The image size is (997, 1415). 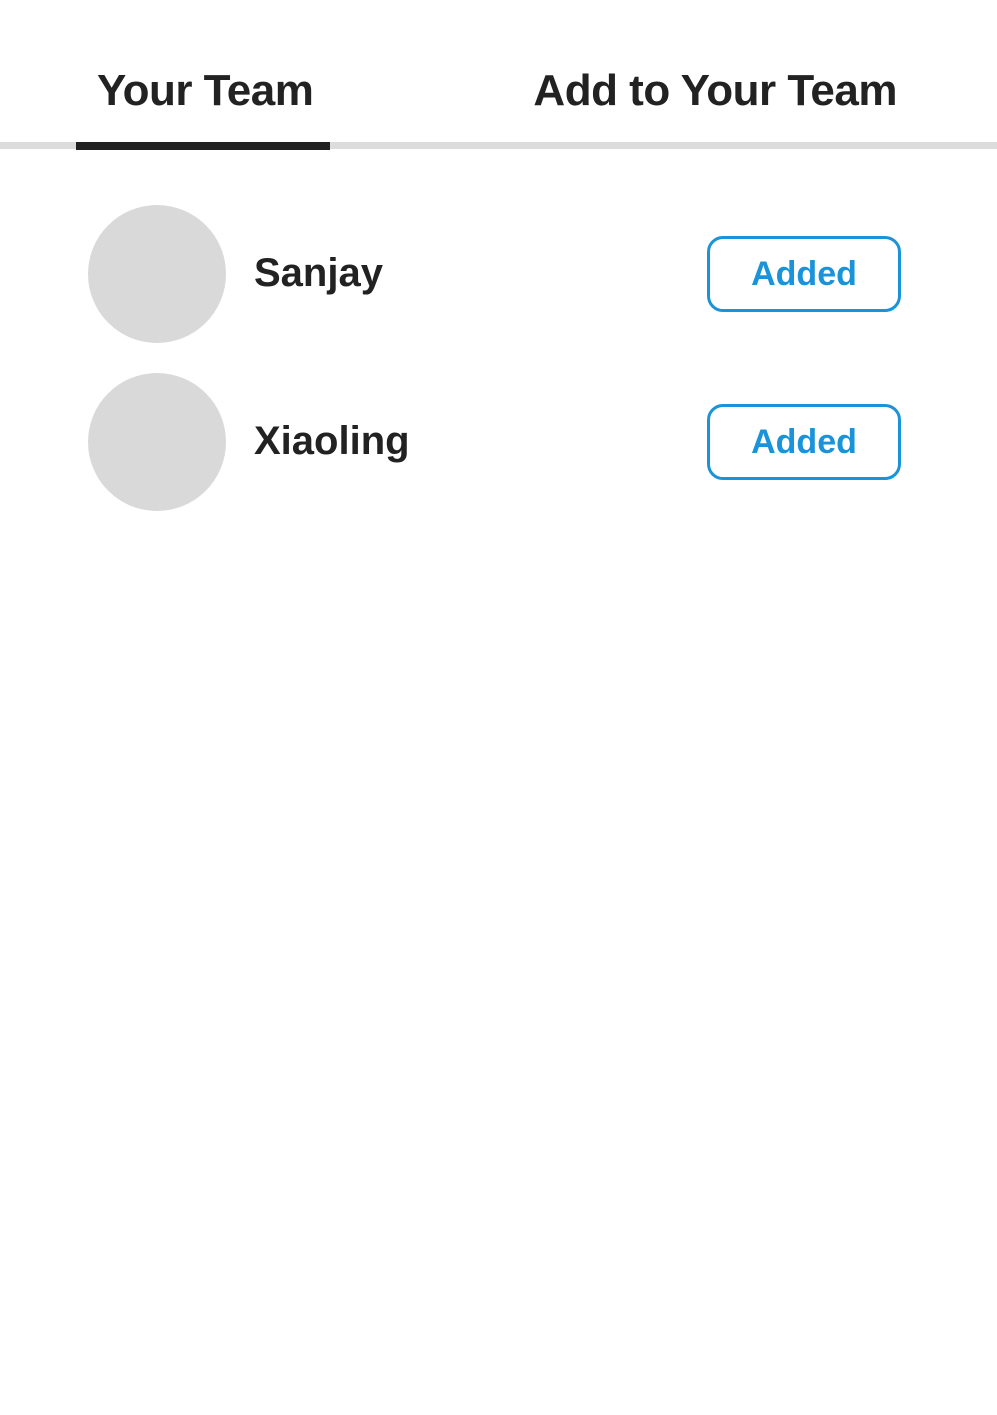 What do you see at coordinates (498, 75) in the screenshot?
I see `tab-bar: Your Team Add to Your Team` at bounding box center [498, 75].